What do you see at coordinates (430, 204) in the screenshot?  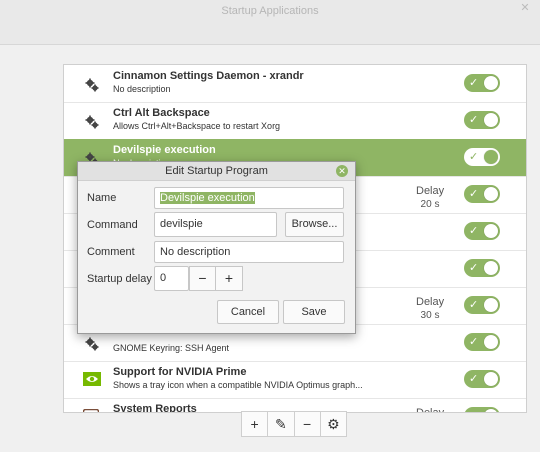 I see `delay-value: 20 s` at bounding box center [430, 204].